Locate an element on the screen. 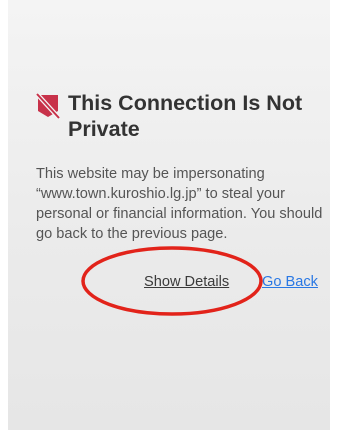 Image resolution: width=338 pixels, height=430 pixels. page-title: This Connection Is Not Private is located at coordinates (185, 116).